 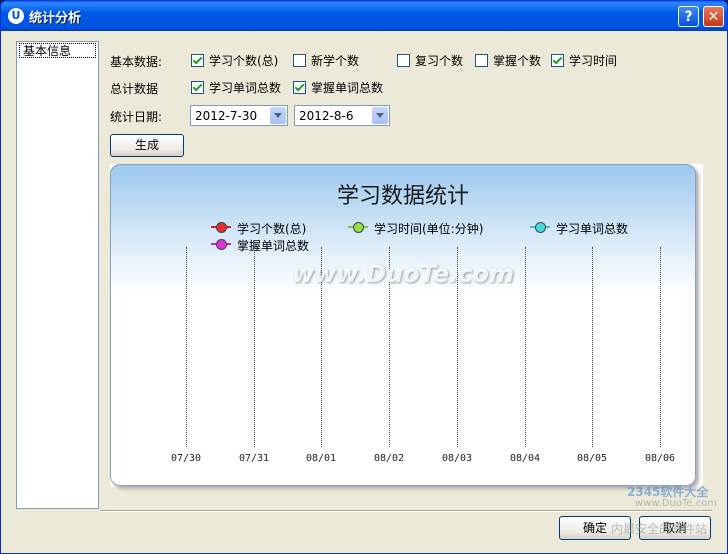 I want to click on checkbox-new-learned: 新学个数, so click(x=326, y=61).